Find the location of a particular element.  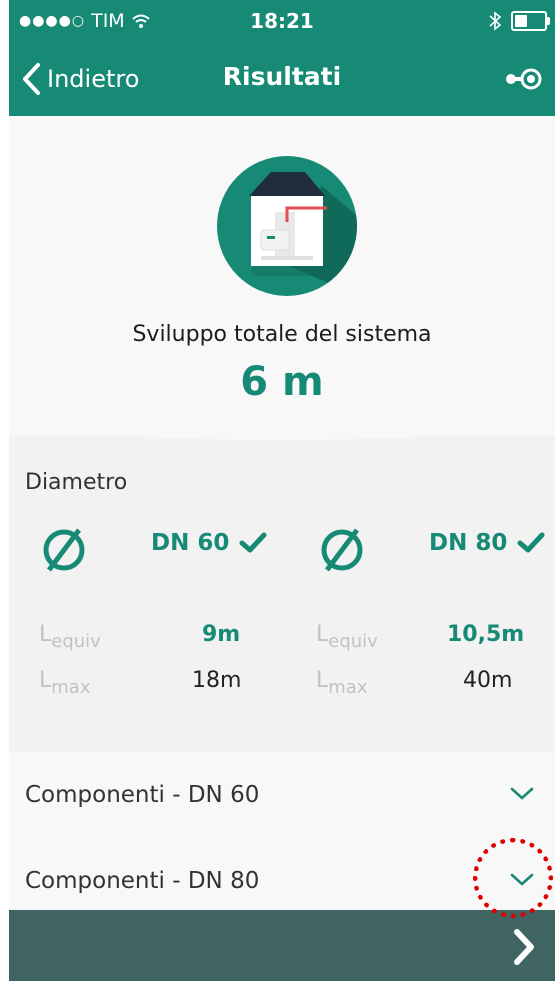

clock: 18:21 is located at coordinates (282, 21).